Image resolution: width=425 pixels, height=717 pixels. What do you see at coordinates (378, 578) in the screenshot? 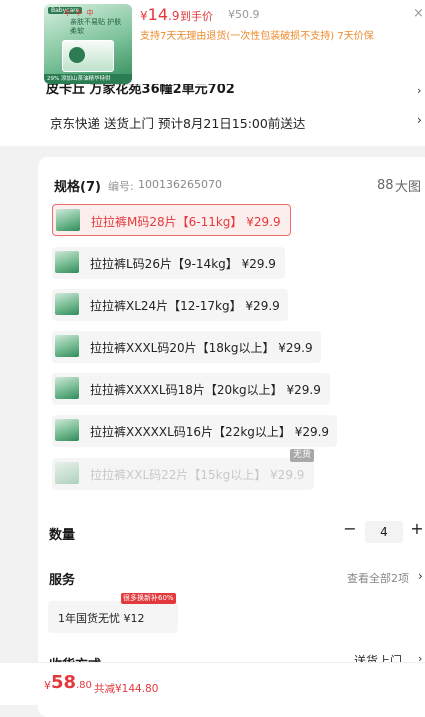
I see `view-all-services-link: 查看全部2项` at bounding box center [378, 578].